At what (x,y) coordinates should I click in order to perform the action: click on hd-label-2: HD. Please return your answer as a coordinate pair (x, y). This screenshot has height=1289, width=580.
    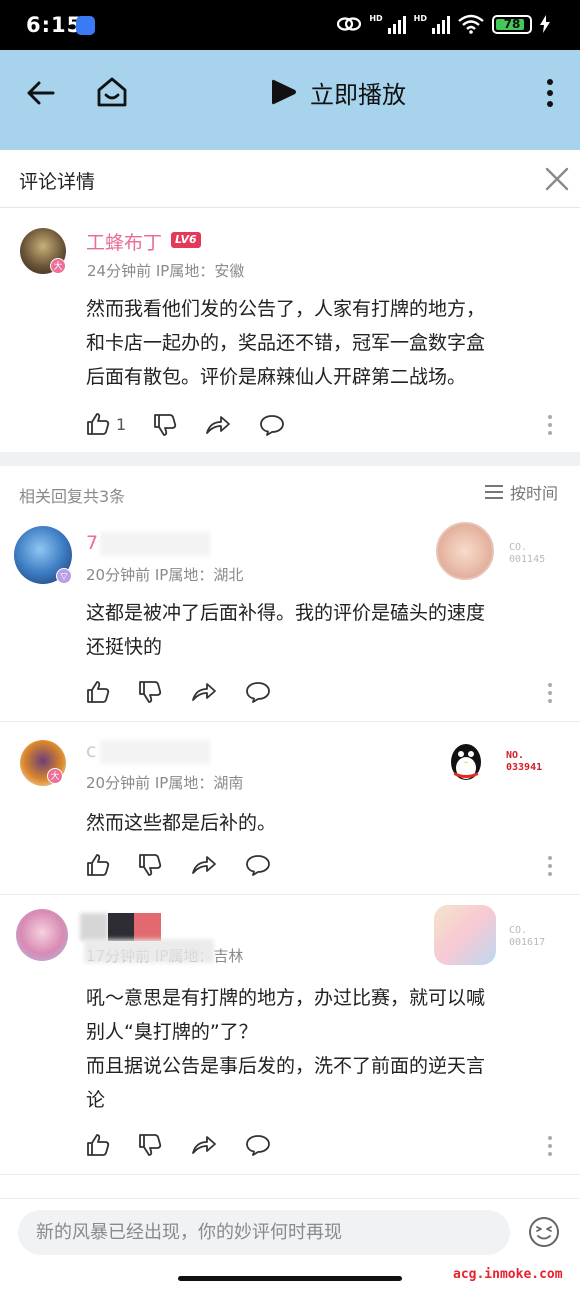
    Looking at the image, I should click on (420, 18).